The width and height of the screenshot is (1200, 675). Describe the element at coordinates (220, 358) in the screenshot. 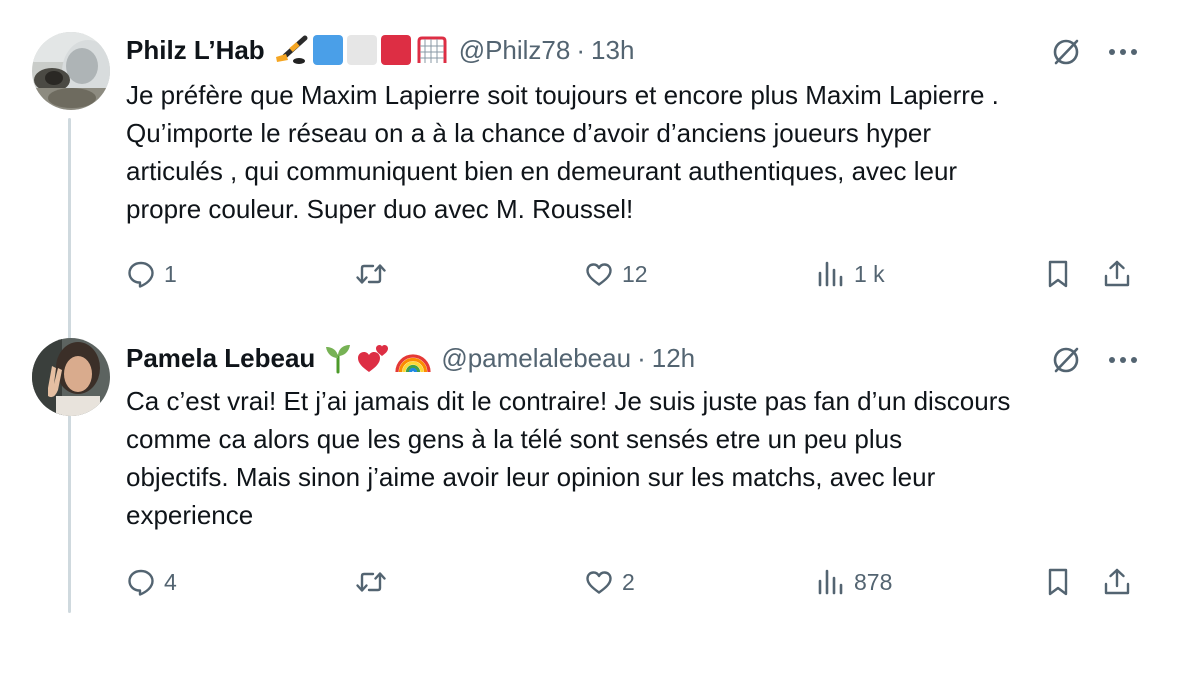

I see `display-name: Pamela Lebeau` at that location.